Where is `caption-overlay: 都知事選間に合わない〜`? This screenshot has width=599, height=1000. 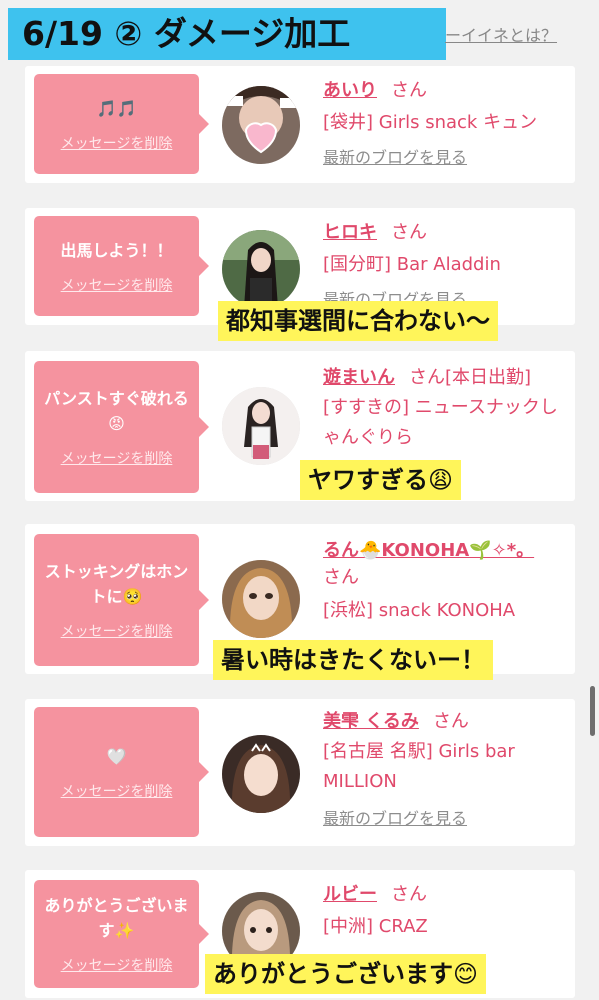 caption-overlay: 都知事選間に合わない〜 is located at coordinates (358, 321).